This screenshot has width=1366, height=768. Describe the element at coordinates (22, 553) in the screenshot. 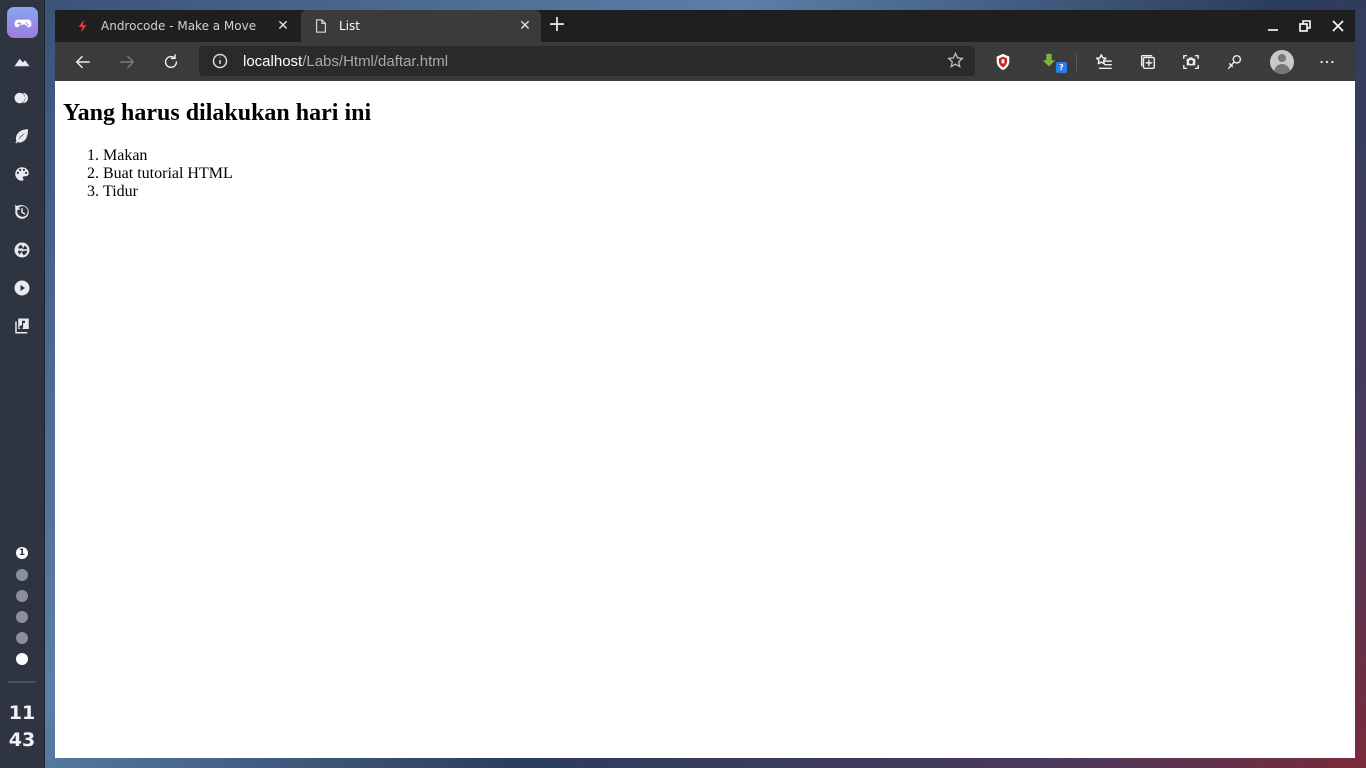

I see `workspace-1-indicator: 1` at that location.